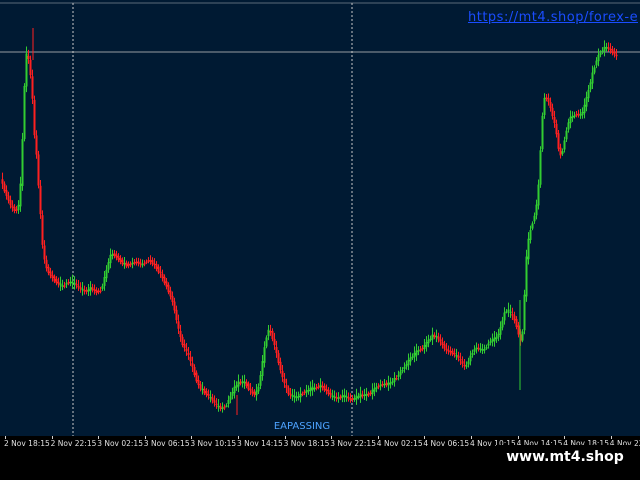 The image size is (640, 480). Describe the element at coordinates (399, 443) in the screenshot. I see `time-axis-label: 4 Nov 02:15` at that location.